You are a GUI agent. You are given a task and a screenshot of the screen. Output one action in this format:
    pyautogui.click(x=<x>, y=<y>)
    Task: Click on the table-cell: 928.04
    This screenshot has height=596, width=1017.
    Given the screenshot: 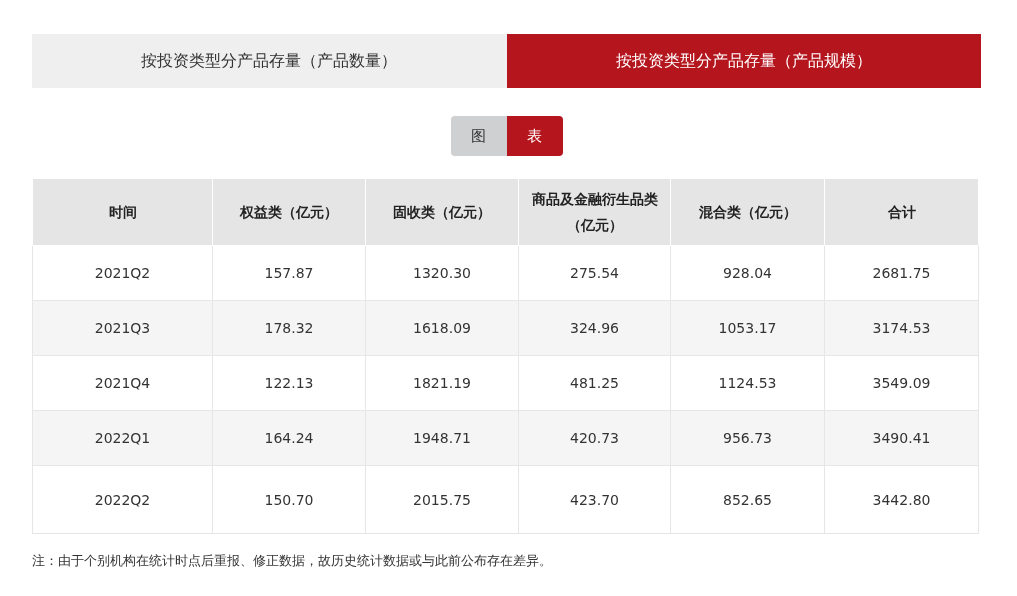 What is the action you would take?
    pyautogui.click(x=747, y=273)
    